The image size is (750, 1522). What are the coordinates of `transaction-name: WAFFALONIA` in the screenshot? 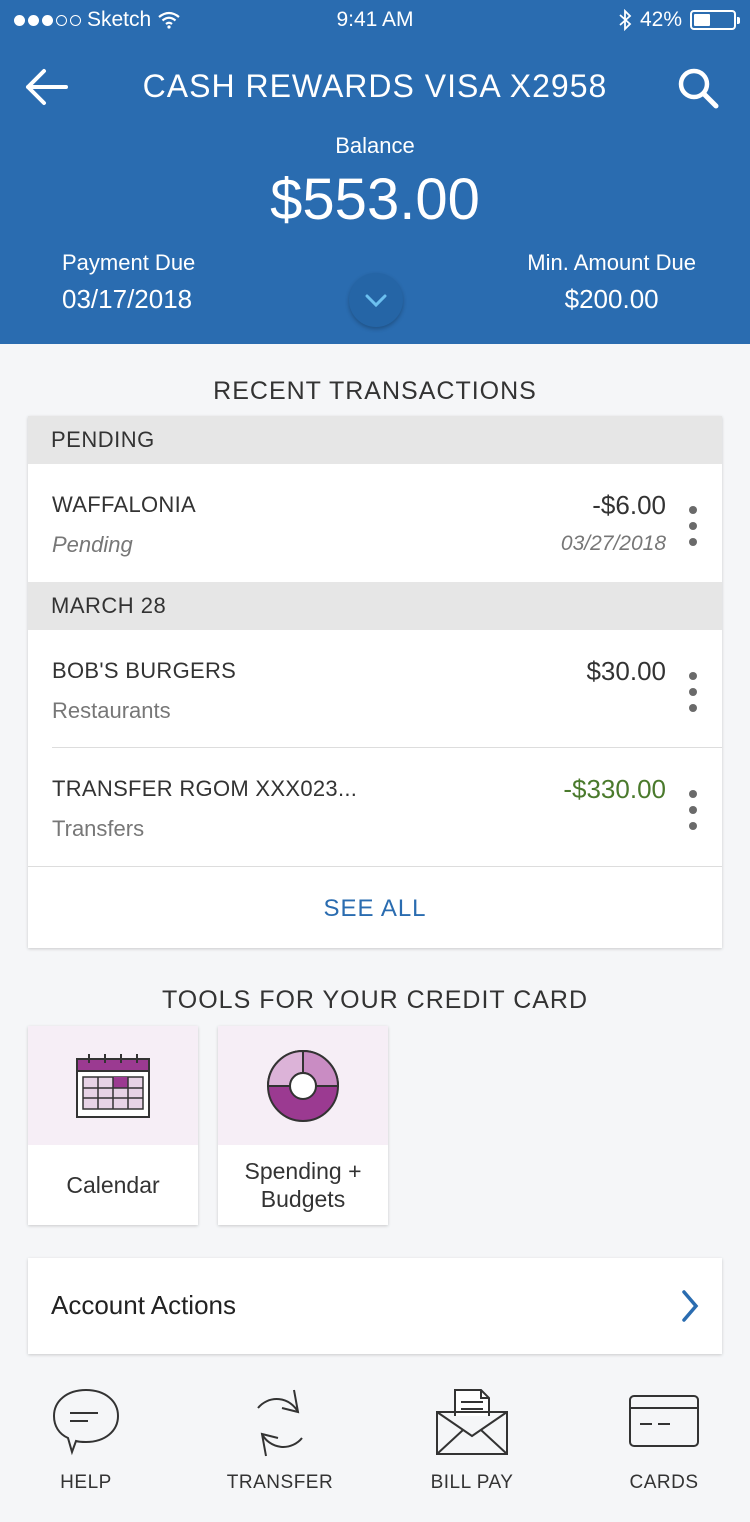 It's located at (124, 504).